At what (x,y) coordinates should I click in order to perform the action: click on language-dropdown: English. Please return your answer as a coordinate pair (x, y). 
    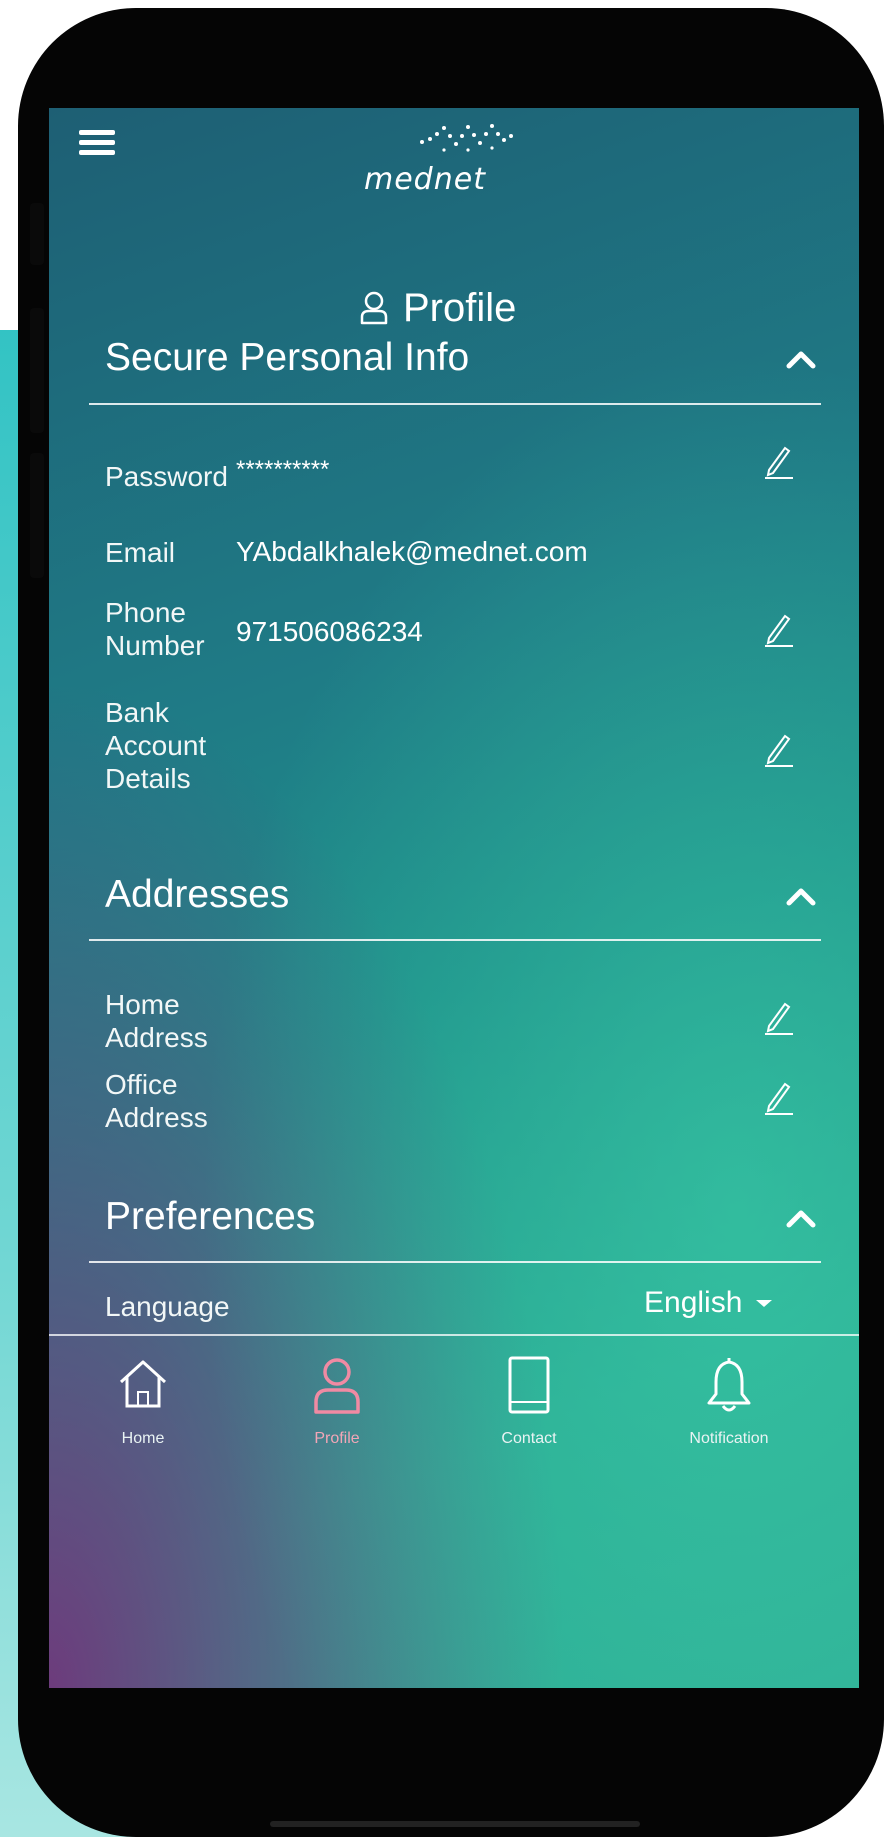
    Looking at the image, I should click on (710, 1303).